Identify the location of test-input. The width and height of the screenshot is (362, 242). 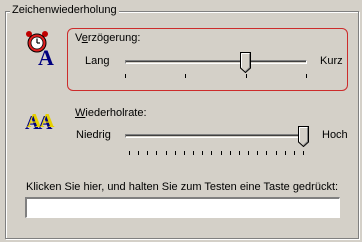
(182, 207).